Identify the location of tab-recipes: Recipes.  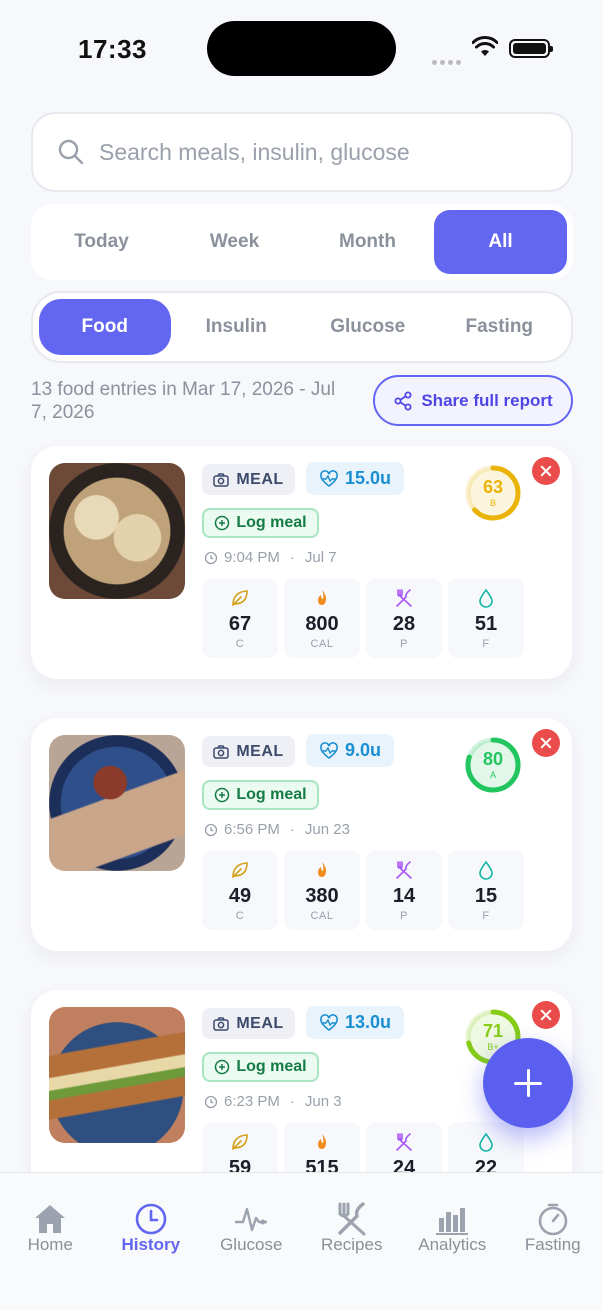
(352, 1242).